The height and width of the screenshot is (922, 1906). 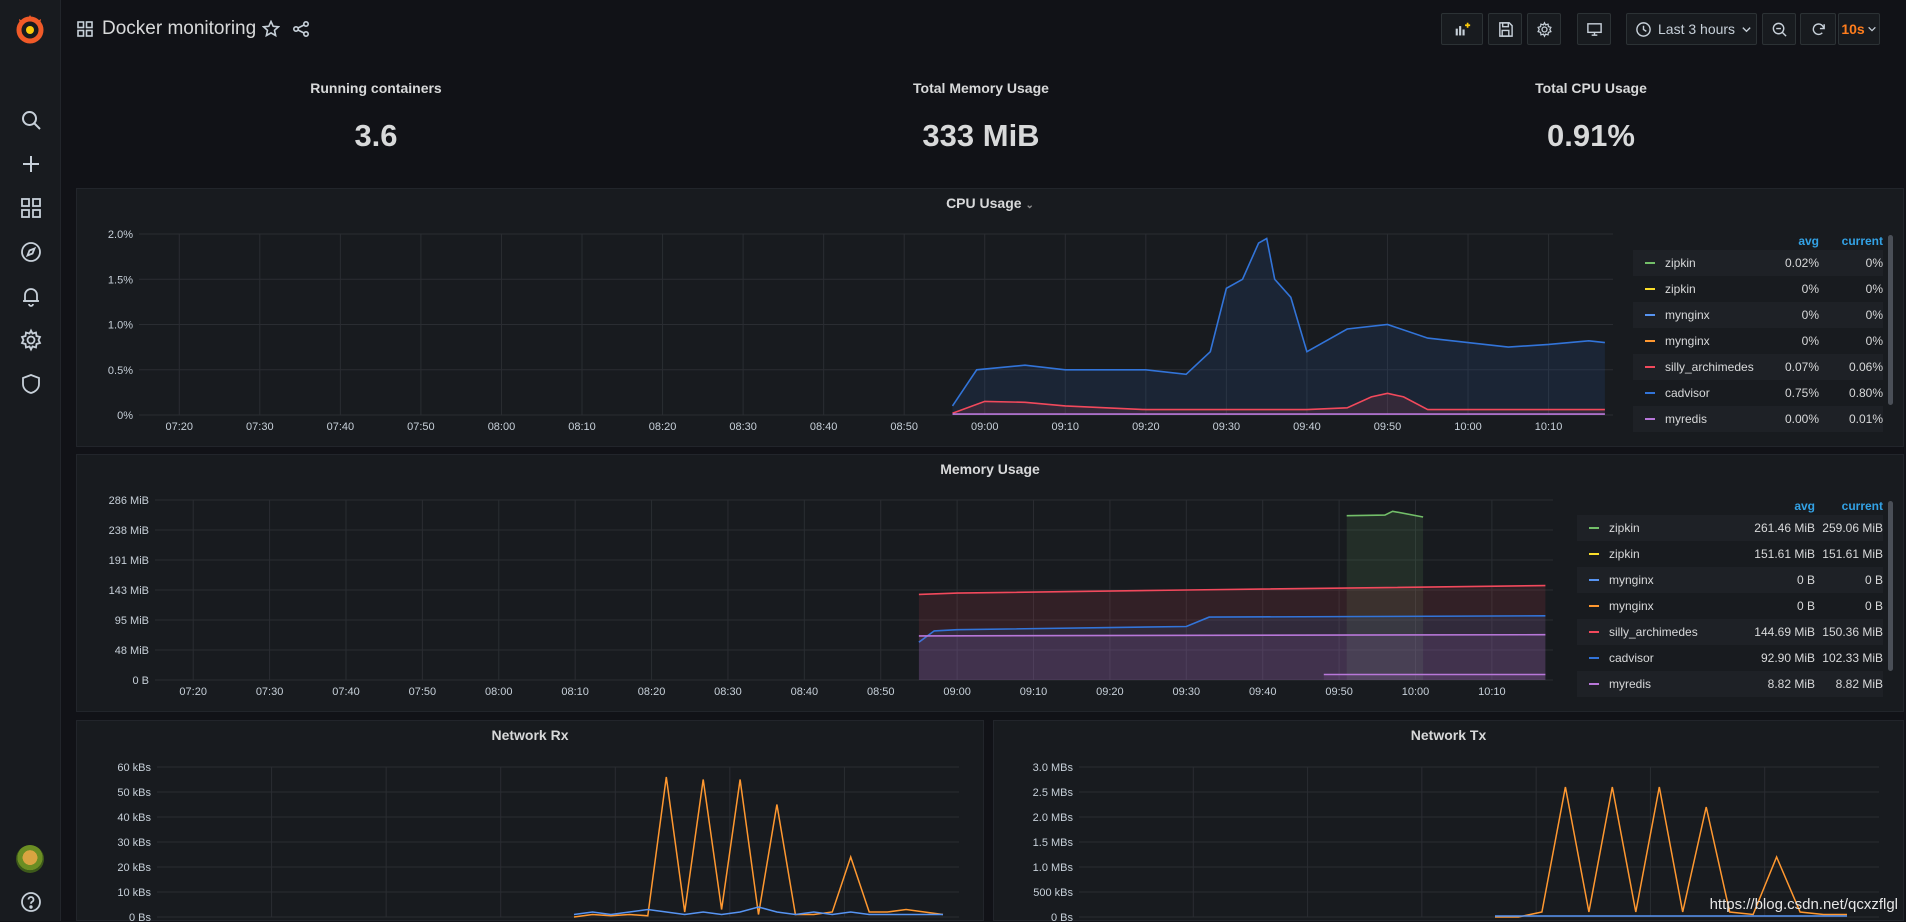 What do you see at coordinates (1730, 684) in the screenshot?
I see `legend-item: myredis 8.82 MiB 8.82 MiB` at bounding box center [1730, 684].